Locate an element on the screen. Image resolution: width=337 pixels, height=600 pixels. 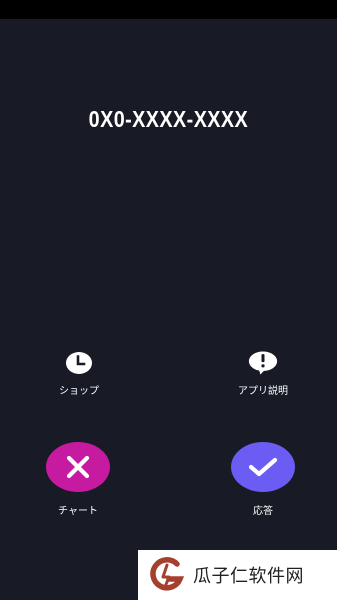
watermark-banner: 瓜子仁软件网 is located at coordinates (237, 575).